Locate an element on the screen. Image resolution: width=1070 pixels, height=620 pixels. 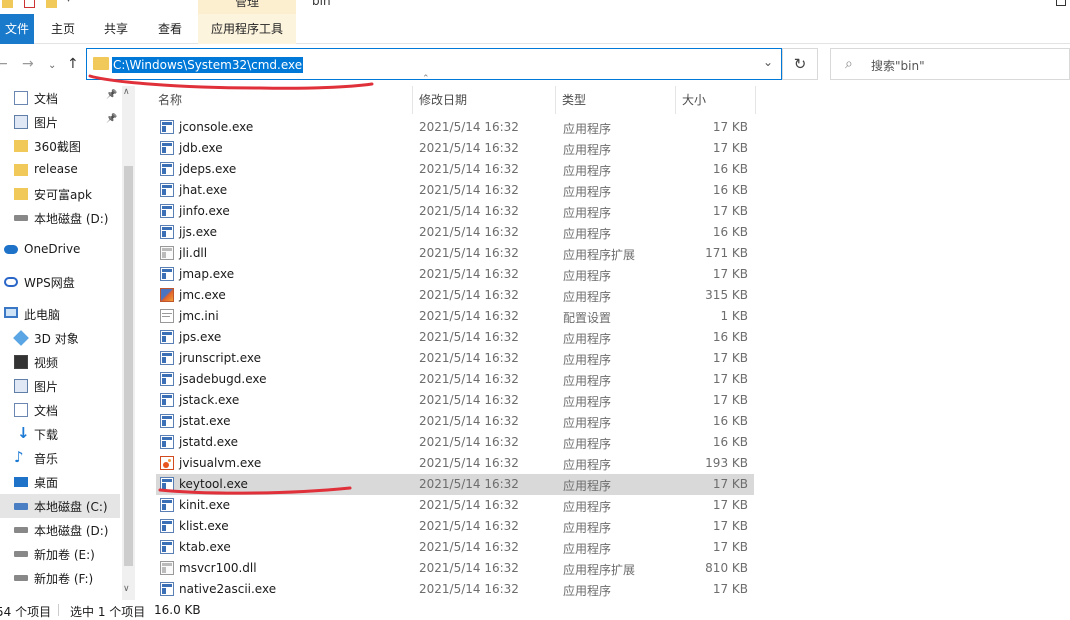
file-row: jrunscript.exe 2021/5/14 16:32 应用程序 17 KB is located at coordinates (455, 358).